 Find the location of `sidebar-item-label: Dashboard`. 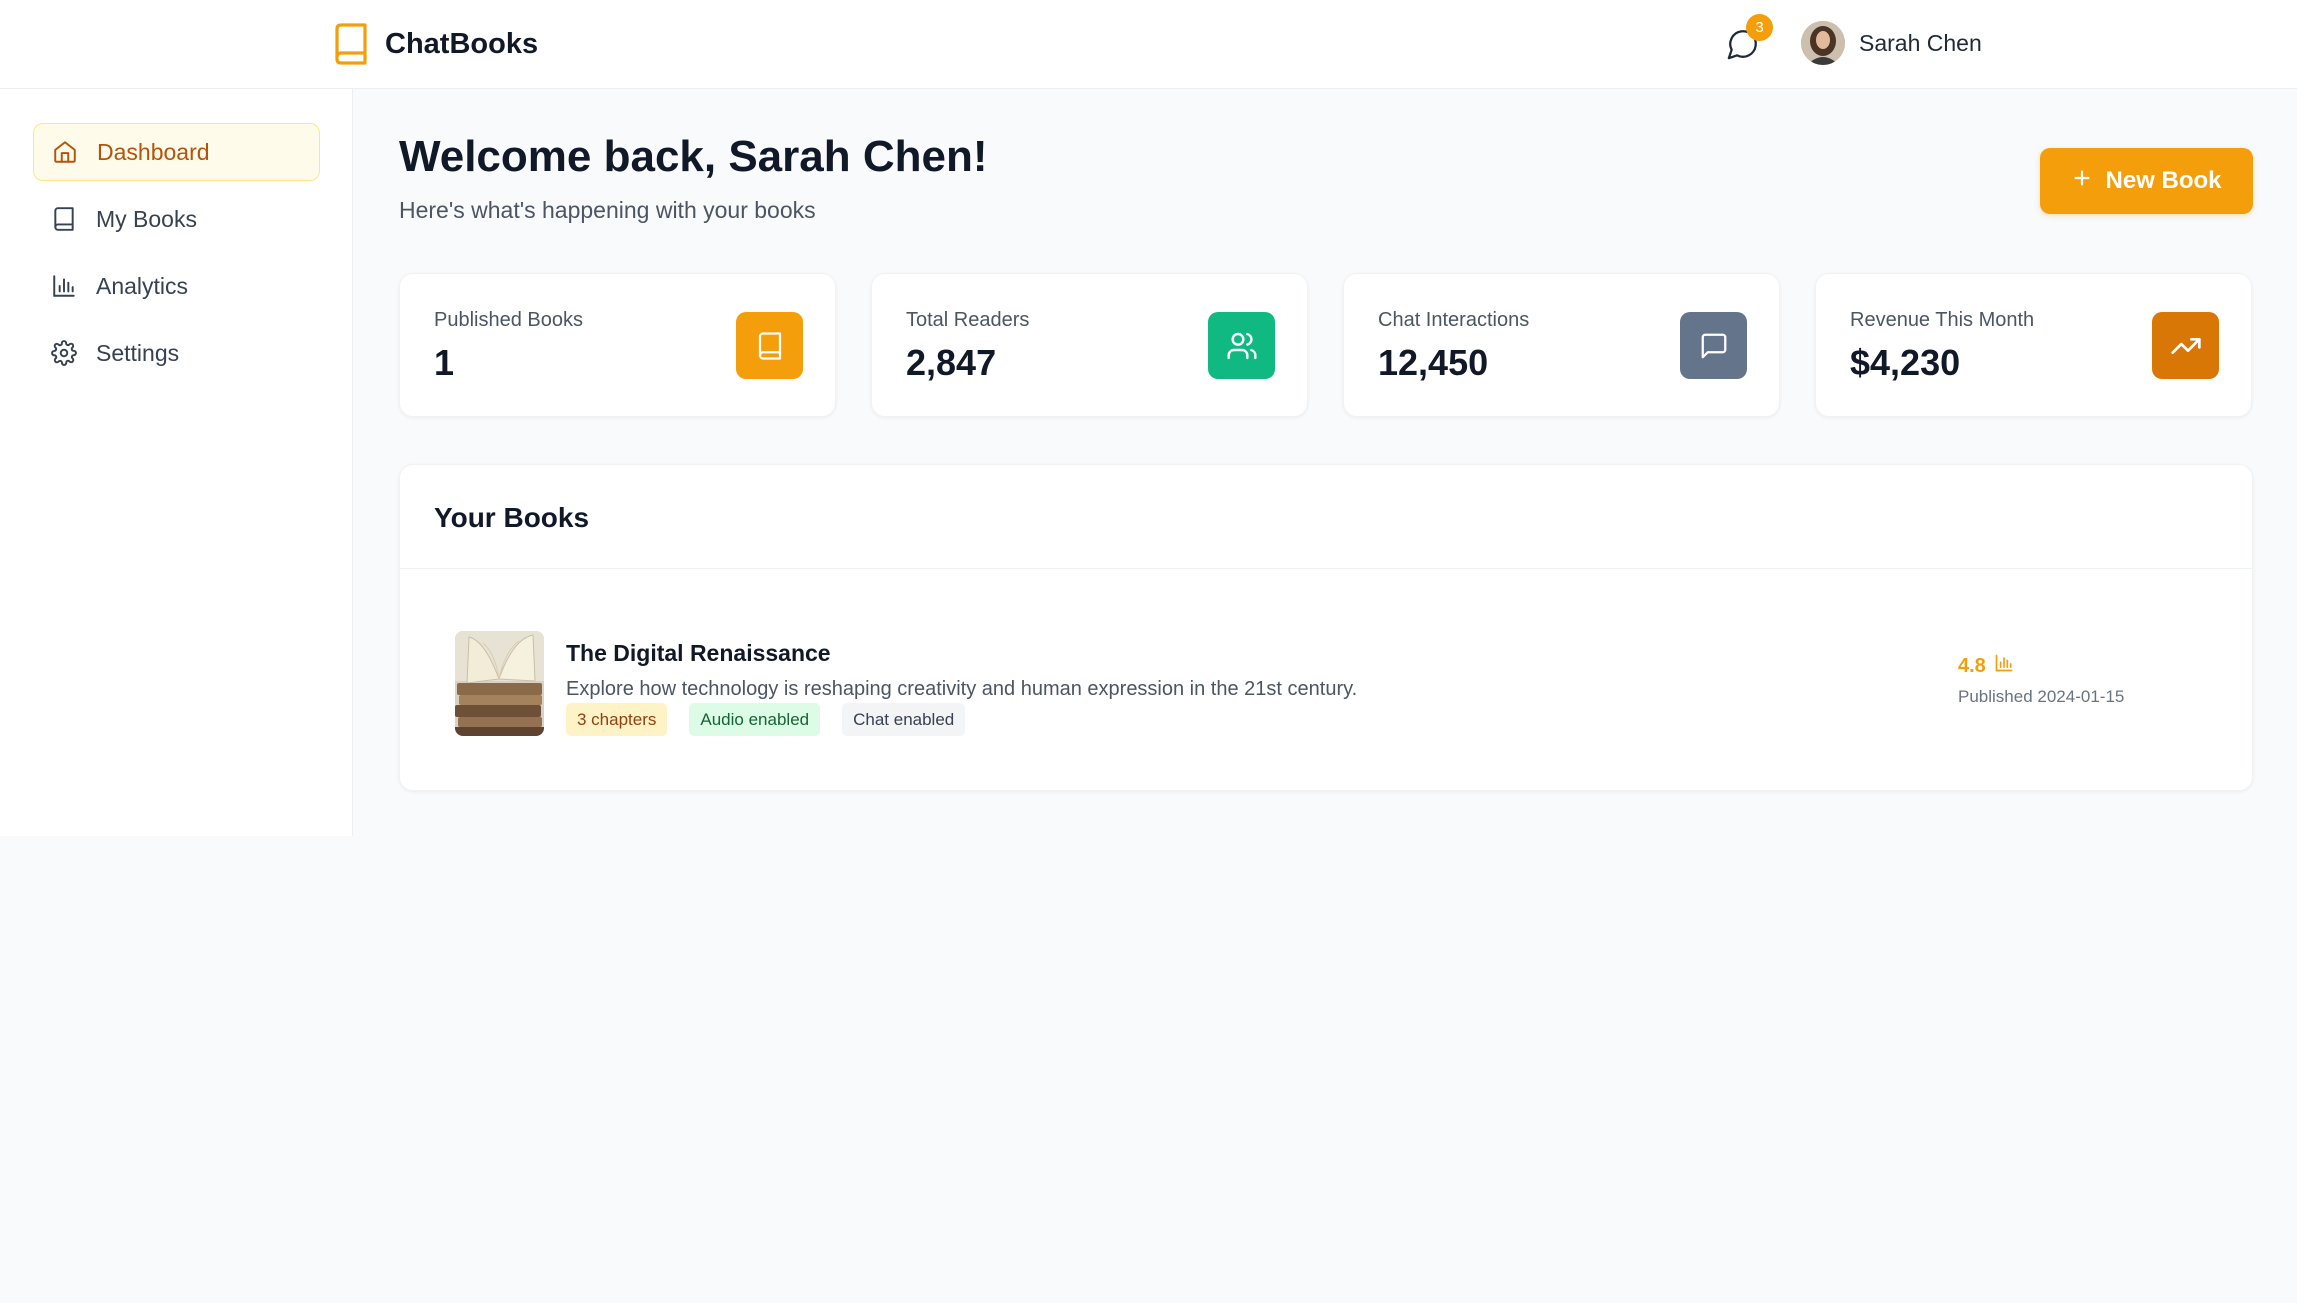

sidebar-item-label: Dashboard is located at coordinates (153, 151).